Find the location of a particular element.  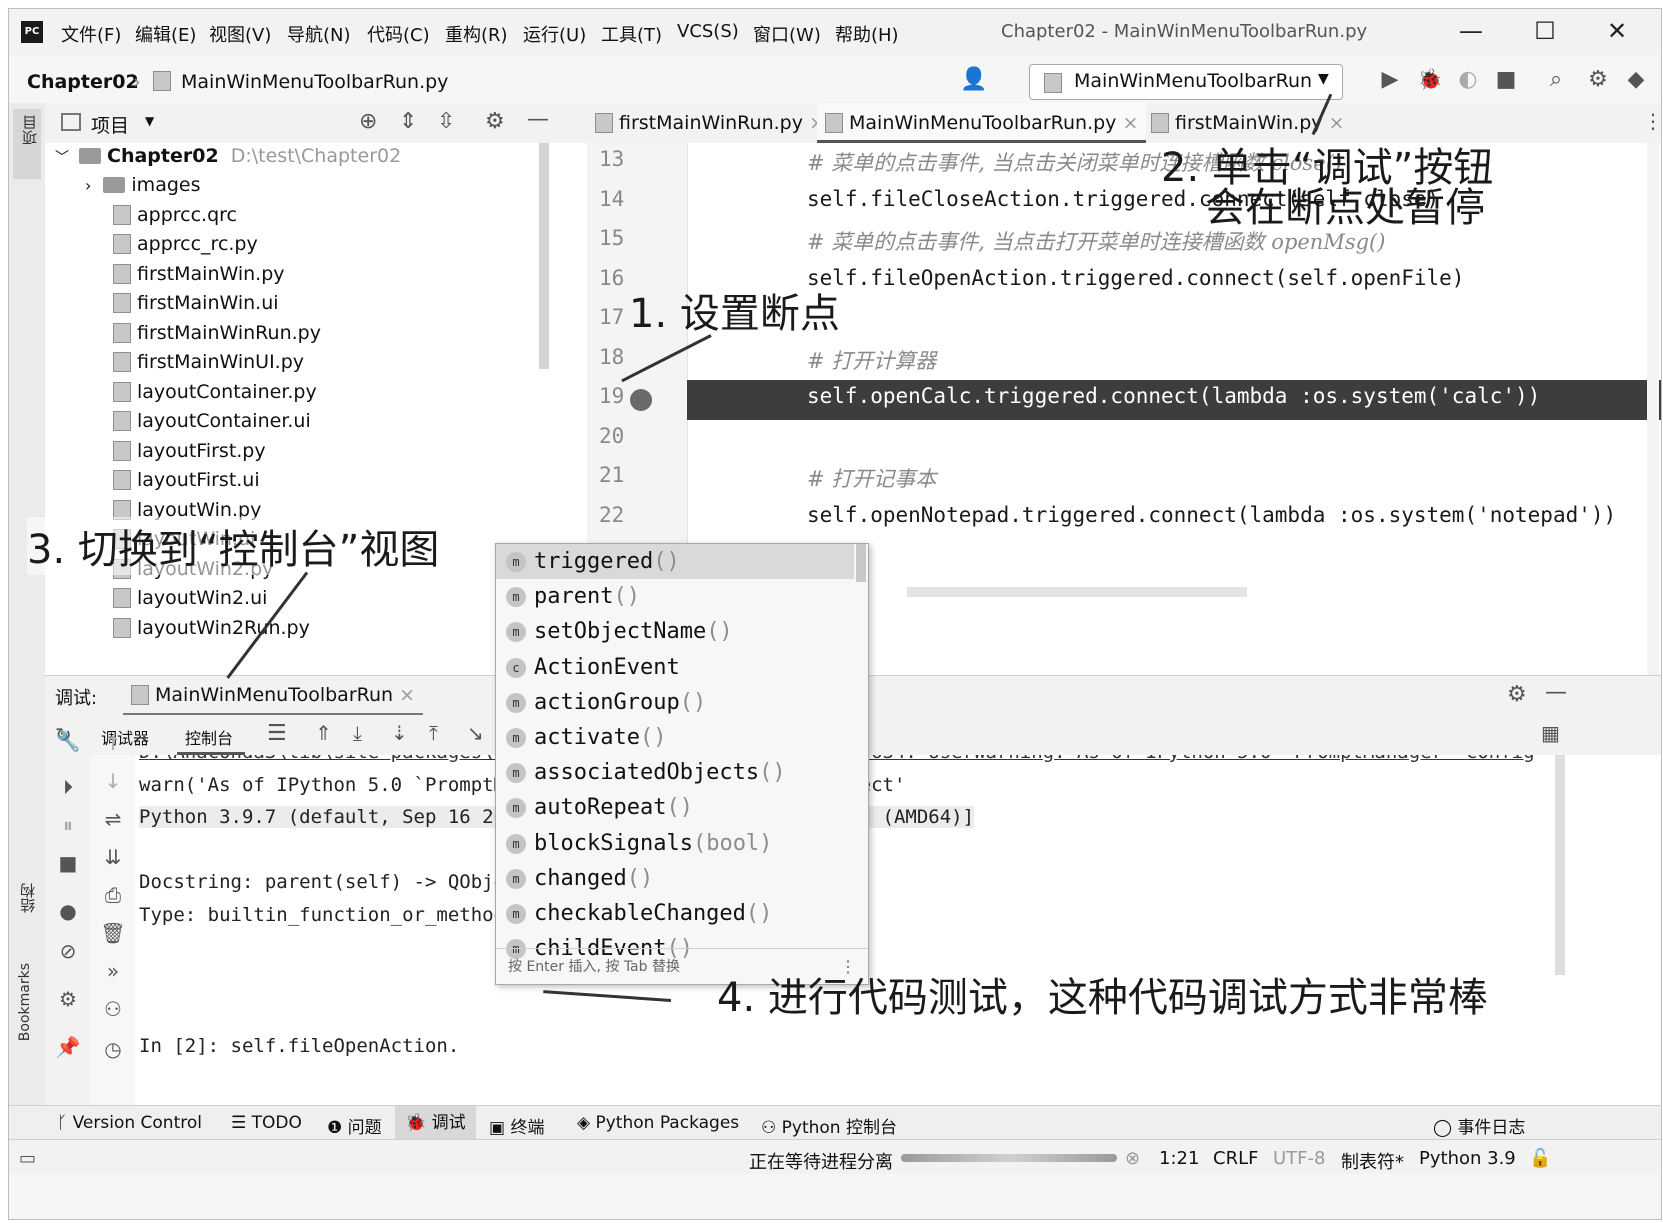

debug-run-tab: MainWinMenuToolbarRun × is located at coordinates (273, 696).